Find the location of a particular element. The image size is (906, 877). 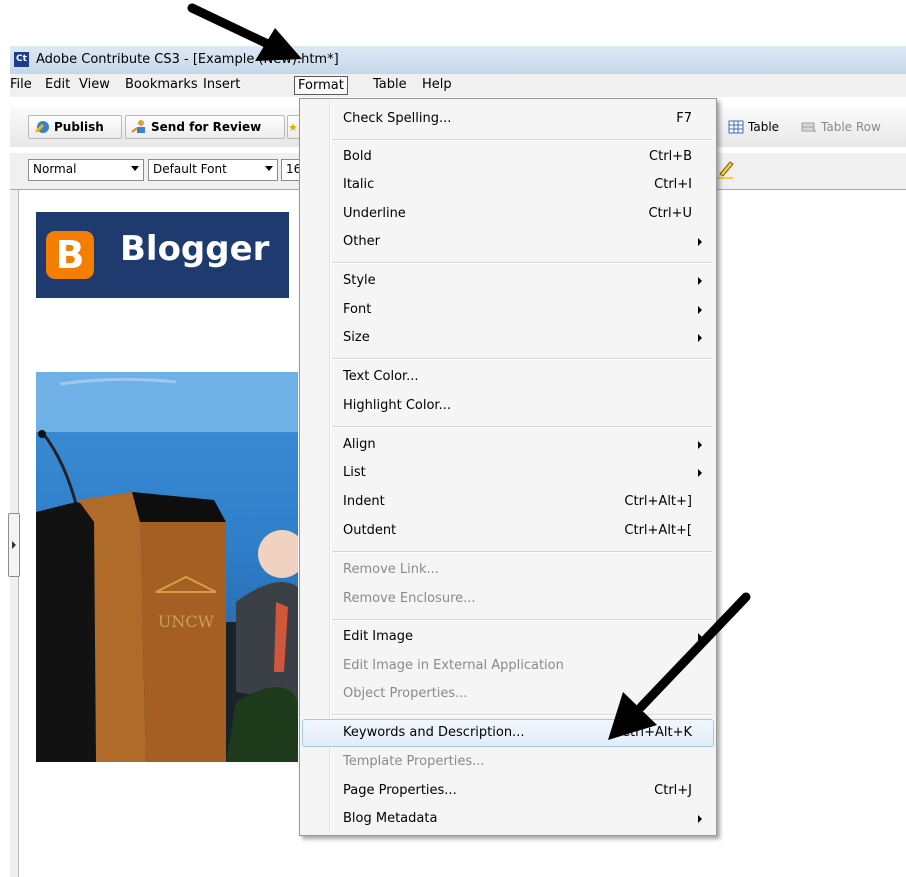

menu-item-outdent: Outdent Ctrl+Alt+[ is located at coordinates (508, 531).